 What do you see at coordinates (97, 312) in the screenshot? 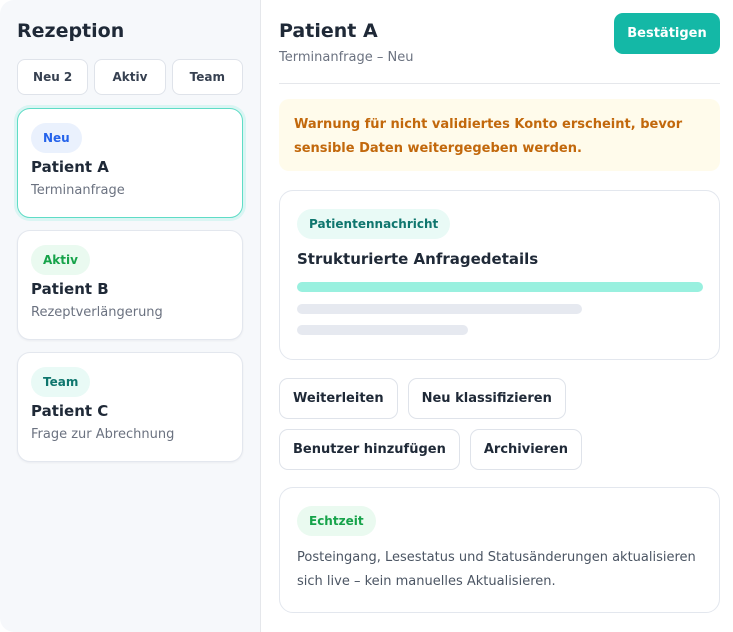
I see `patient-subject: Rezeptverlängerung` at bounding box center [97, 312].